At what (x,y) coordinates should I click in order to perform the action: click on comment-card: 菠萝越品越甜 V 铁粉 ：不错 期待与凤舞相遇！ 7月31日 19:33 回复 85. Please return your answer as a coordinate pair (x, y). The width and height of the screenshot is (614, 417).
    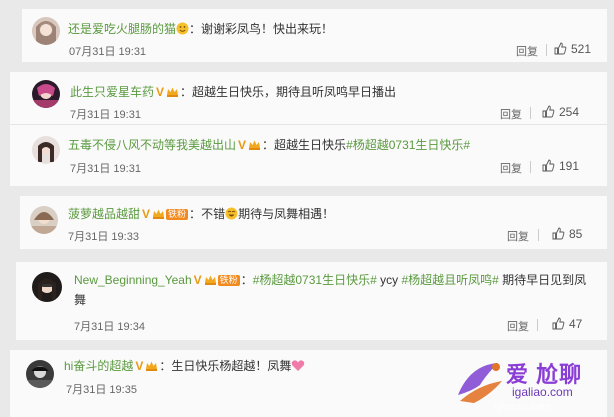
    Looking at the image, I should click on (313, 222).